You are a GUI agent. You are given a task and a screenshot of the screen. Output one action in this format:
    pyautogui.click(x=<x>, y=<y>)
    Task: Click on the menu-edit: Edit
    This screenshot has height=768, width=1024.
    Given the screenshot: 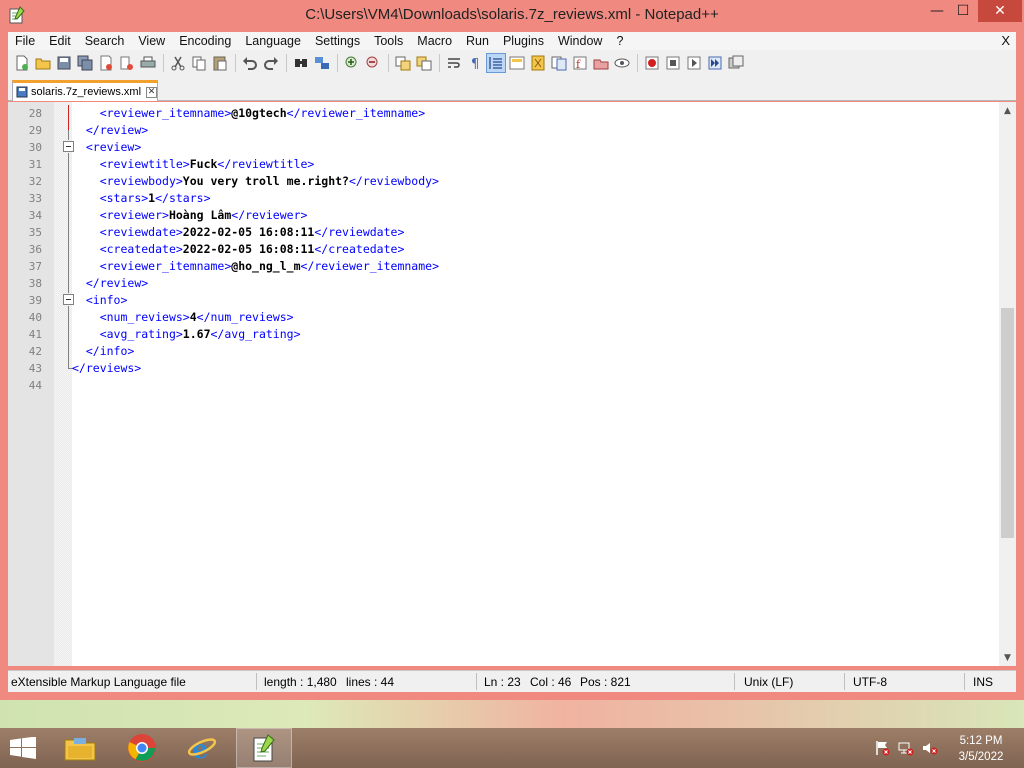 What is the action you would take?
    pyautogui.click(x=60, y=41)
    